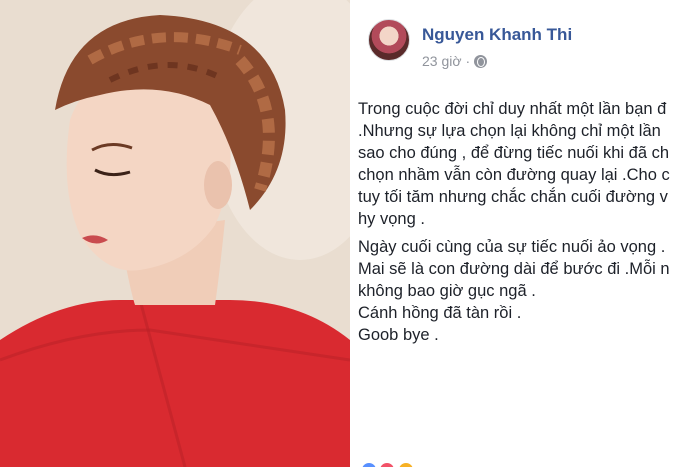 This screenshot has width=700, height=467. What do you see at coordinates (389, 40) in the screenshot?
I see `author-avatar` at bounding box center [389, 40].